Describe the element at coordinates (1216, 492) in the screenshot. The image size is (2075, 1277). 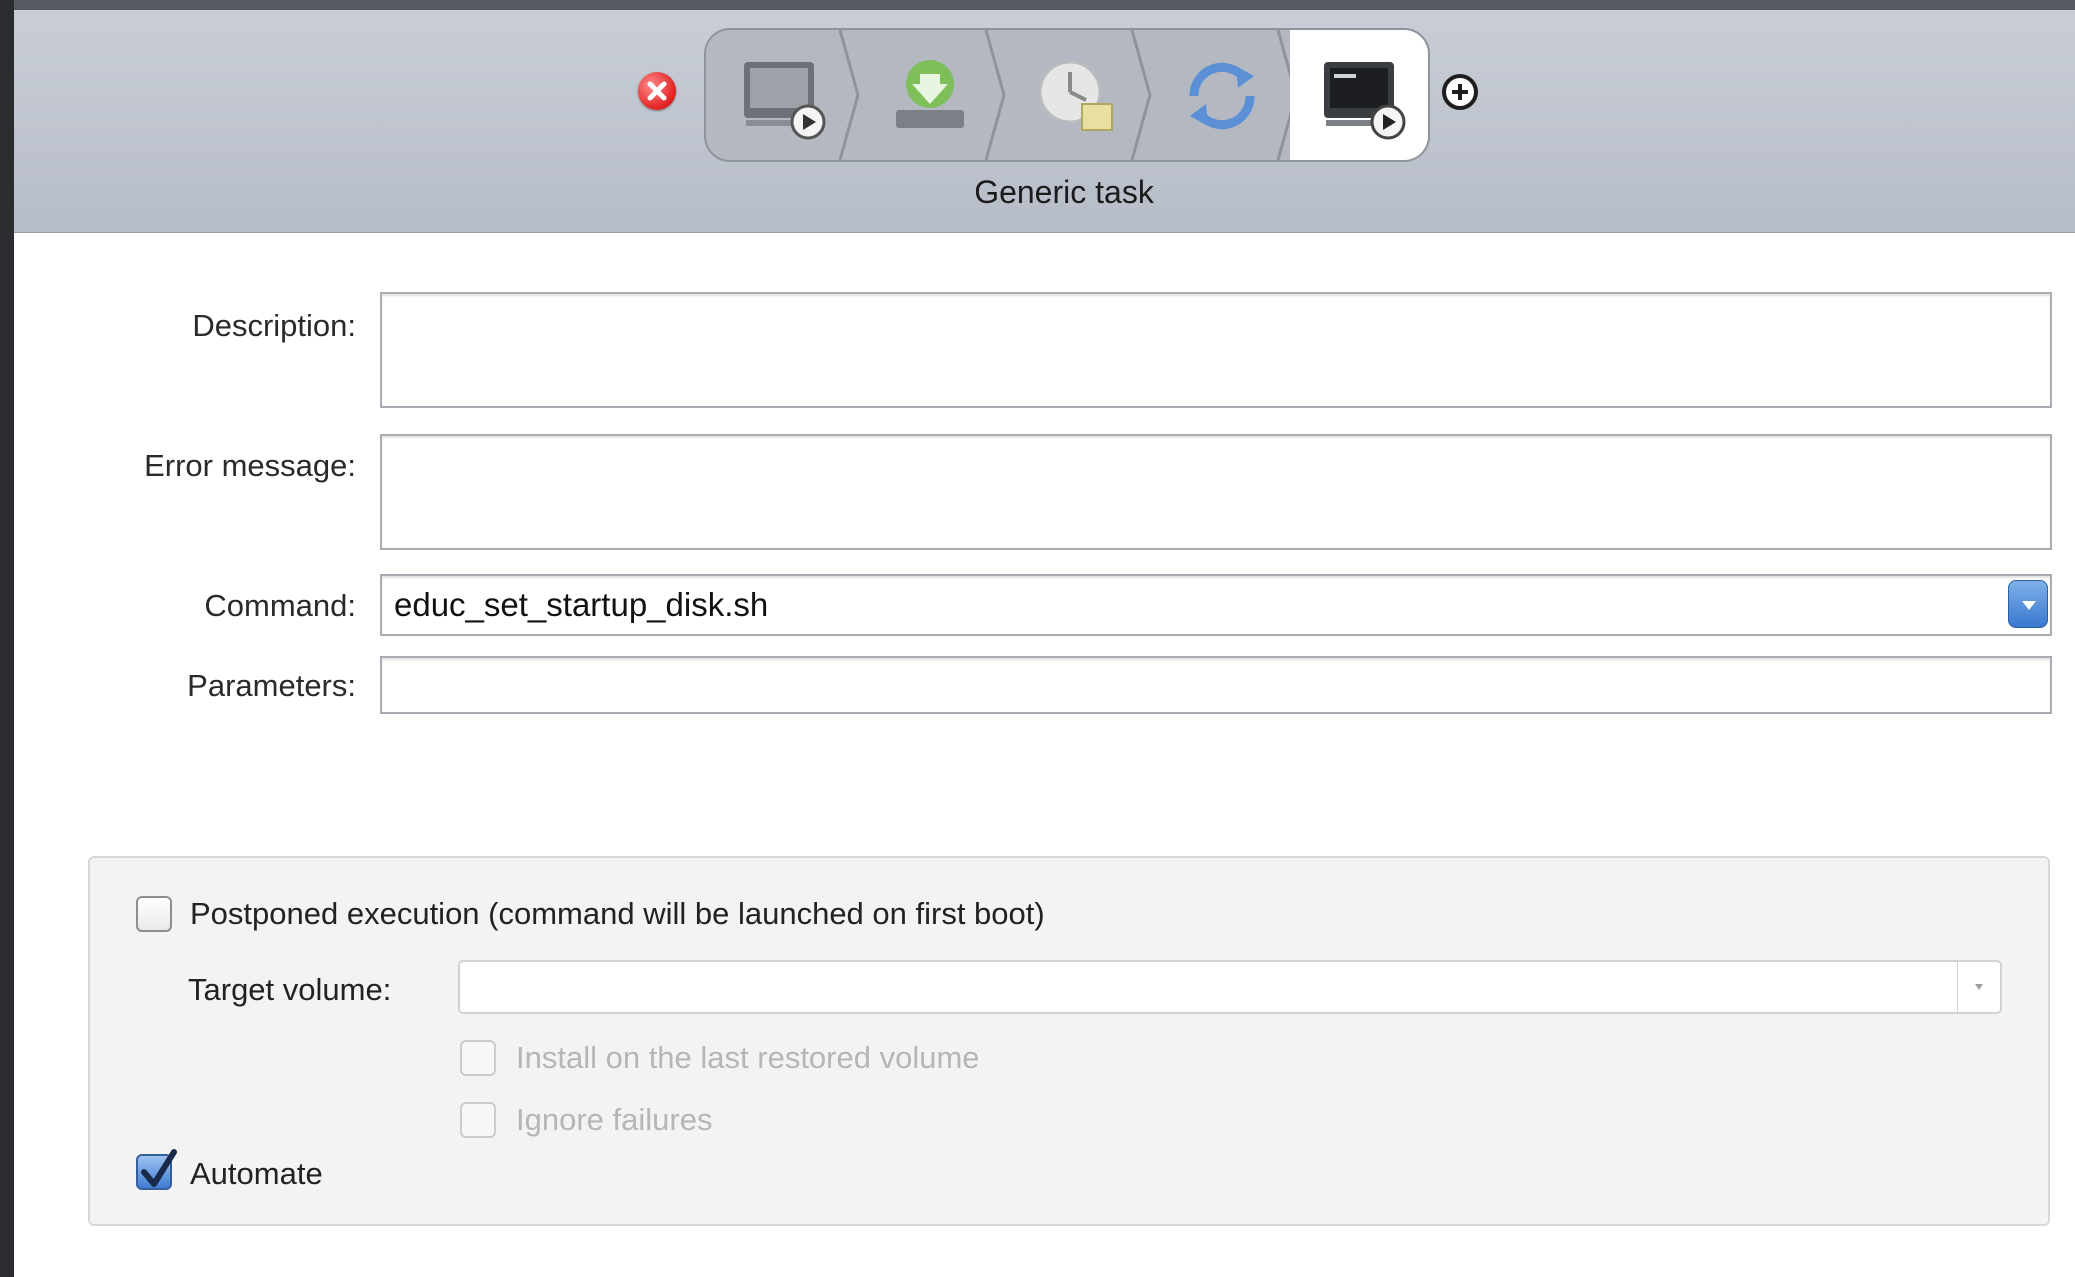
I see `error-message-field` at that location.